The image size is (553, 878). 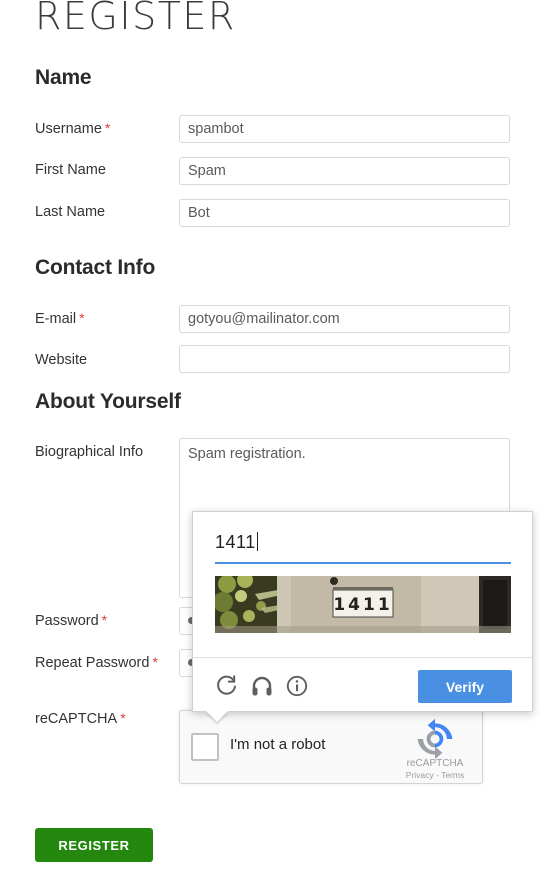 I want to click on label-password-text: Password, so click(x=67, y=621).